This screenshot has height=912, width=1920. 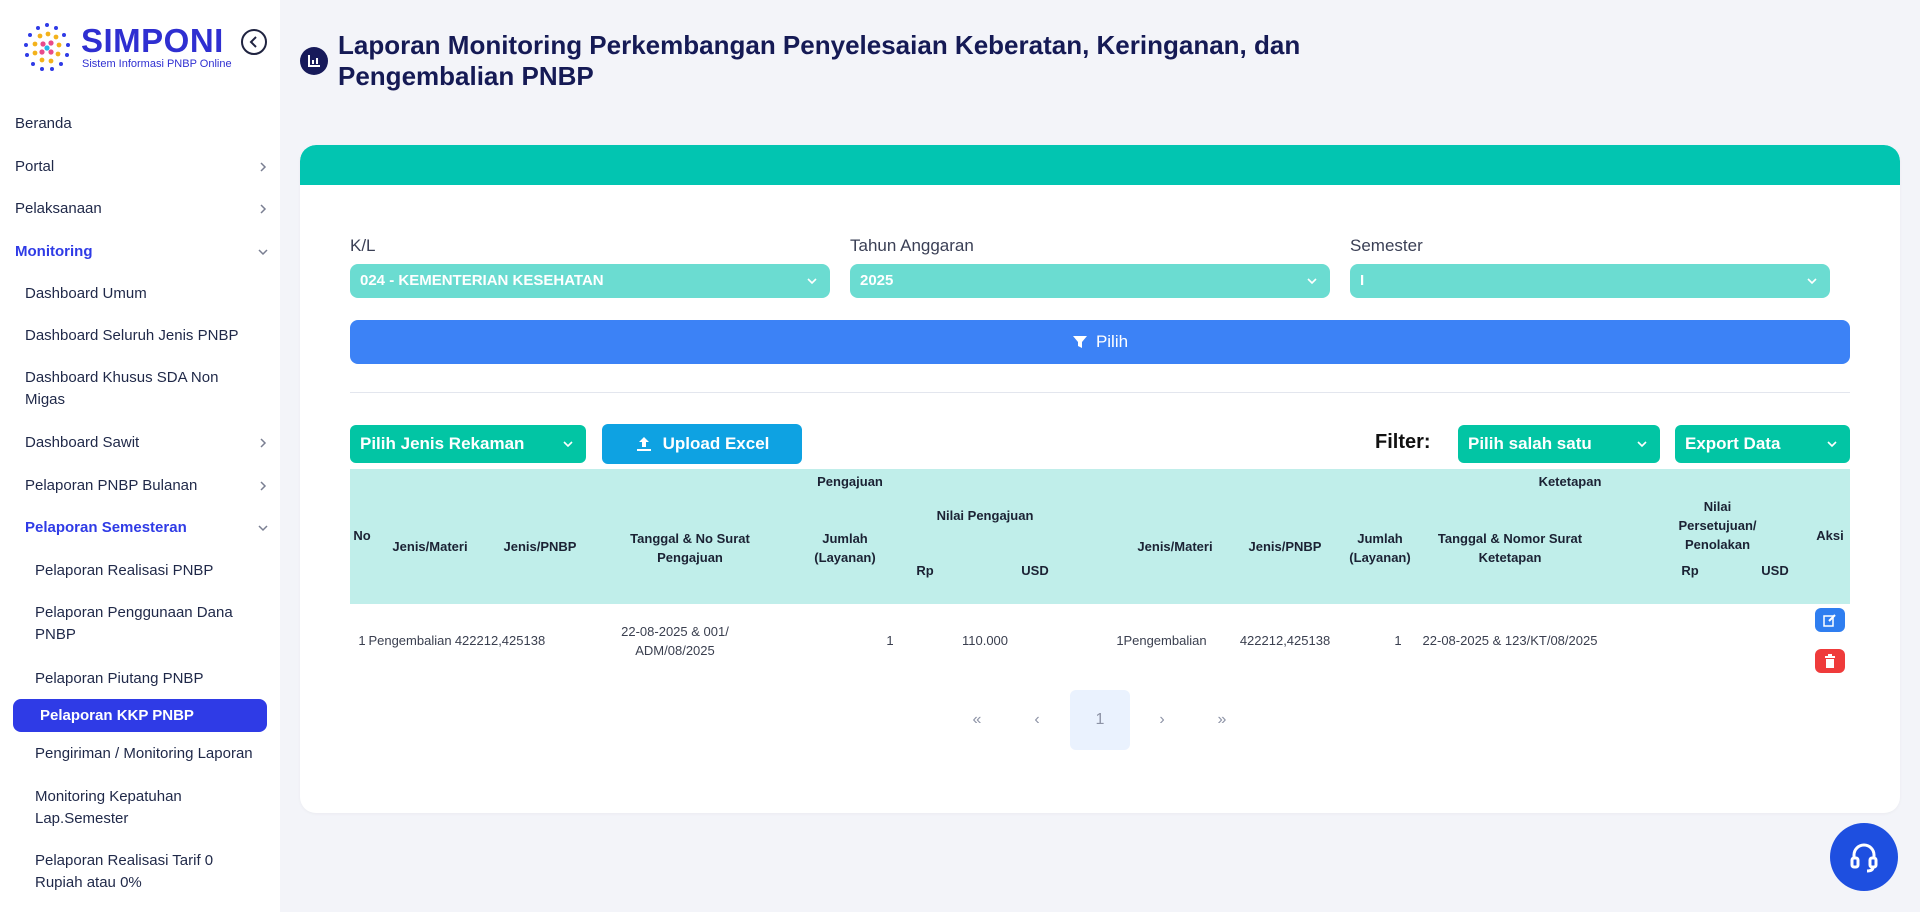 I want to click on pilih-button: Pilih, so click(x=1100, y=342).